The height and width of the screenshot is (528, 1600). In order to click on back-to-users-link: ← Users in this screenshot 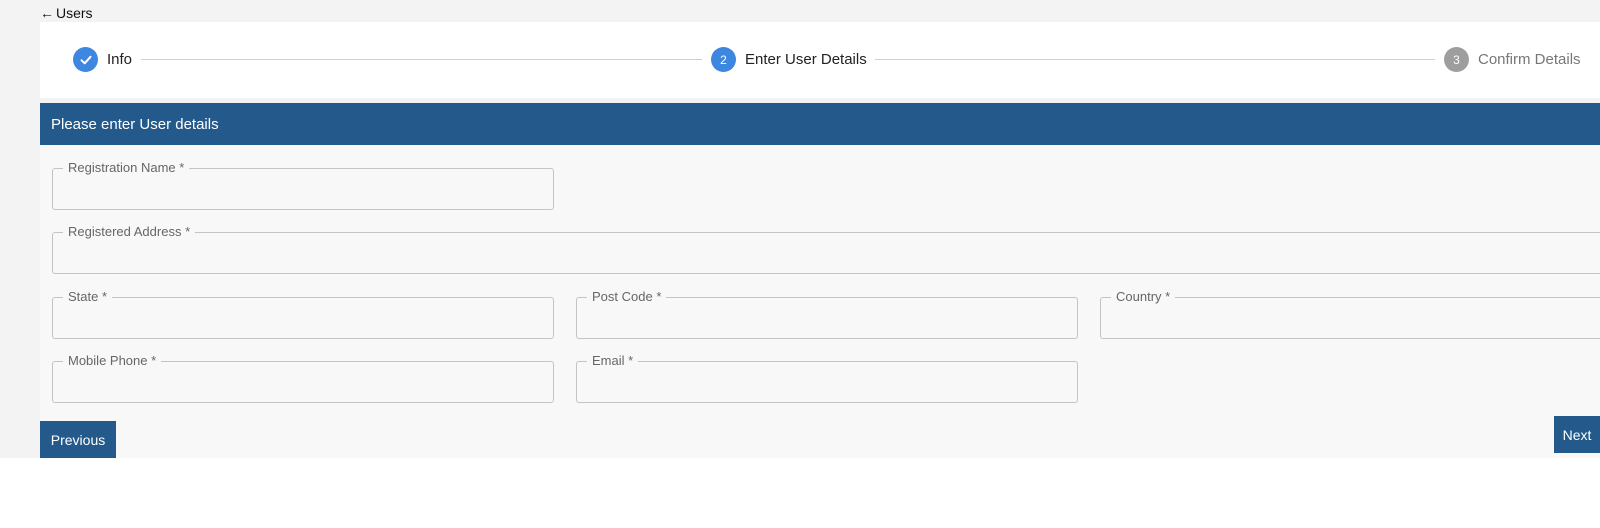, I will do `click(66, 13)`.